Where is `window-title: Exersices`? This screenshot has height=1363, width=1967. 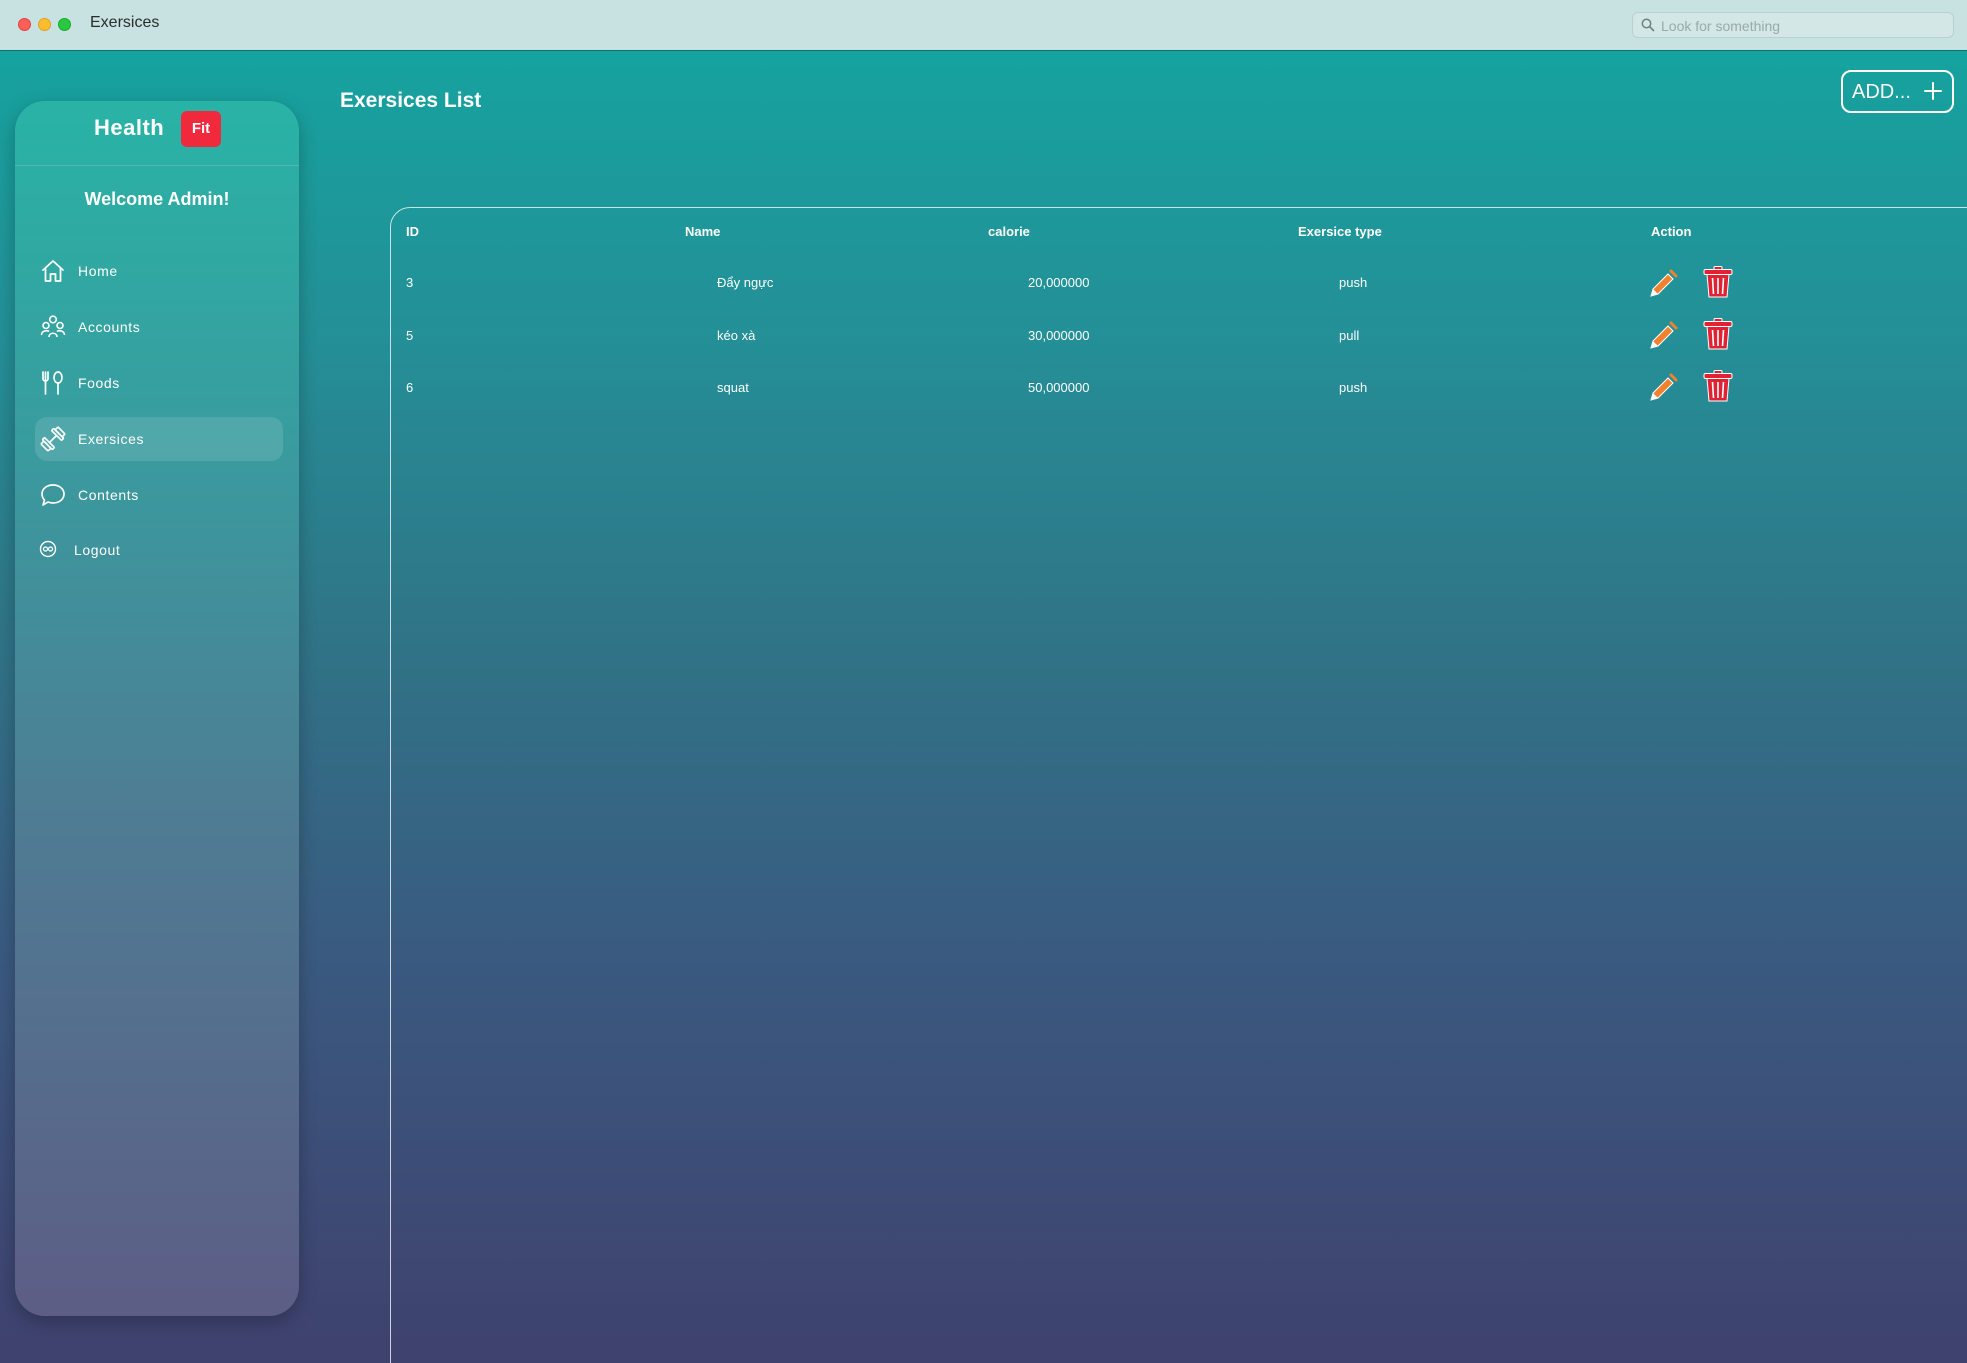 window-title: Exersices is located at coordinates (125, 22).